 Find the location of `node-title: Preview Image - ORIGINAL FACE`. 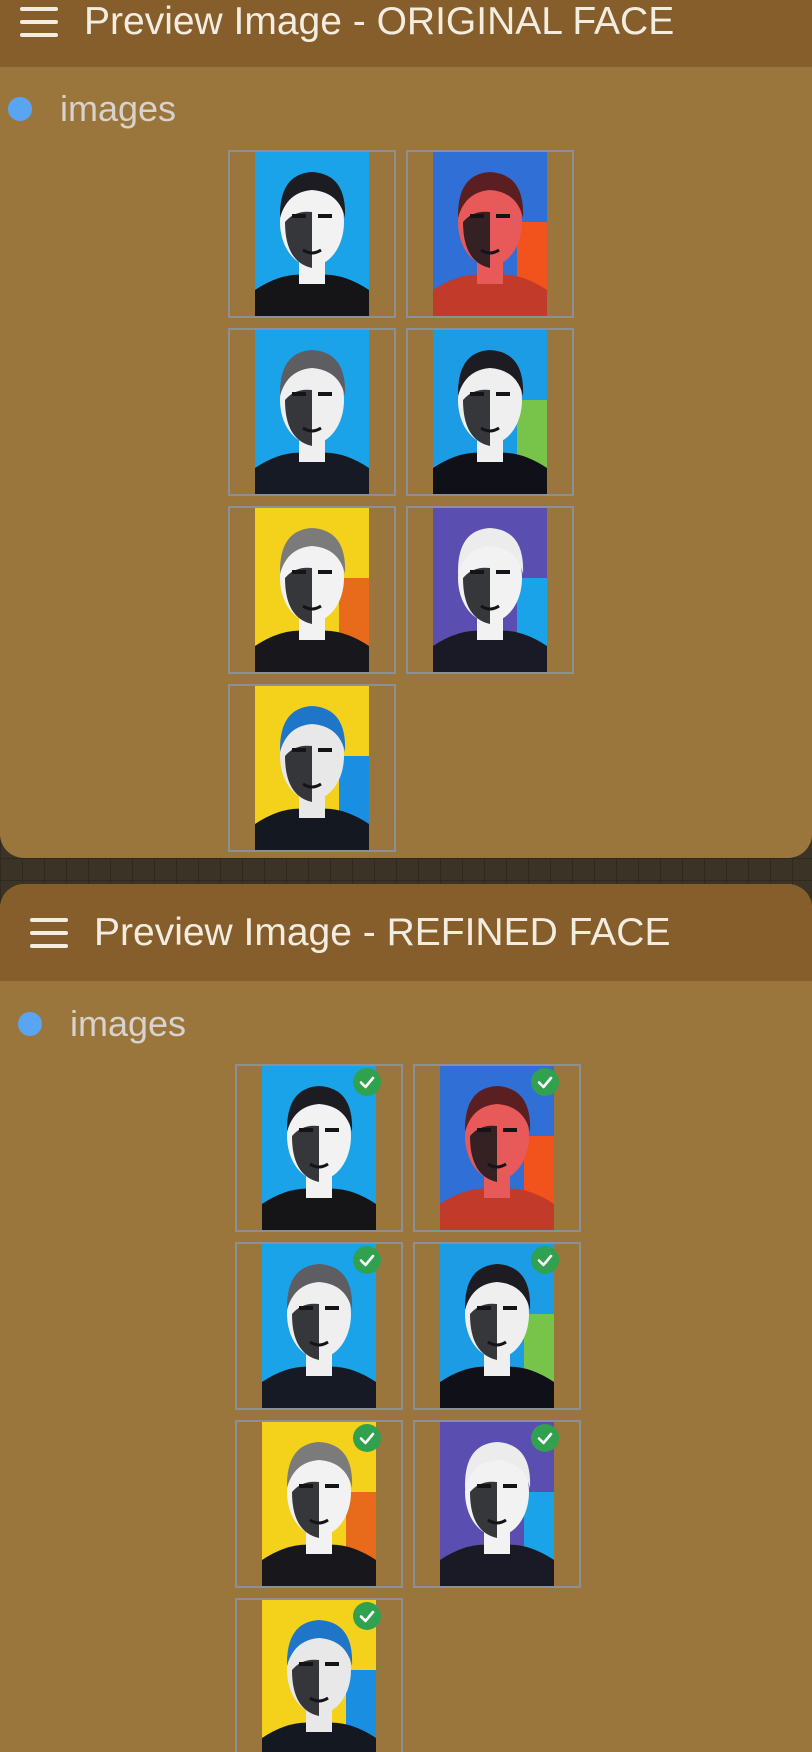

node-title: Preview Image - ORIGINAL FACE is located at coordinates (379, 21).